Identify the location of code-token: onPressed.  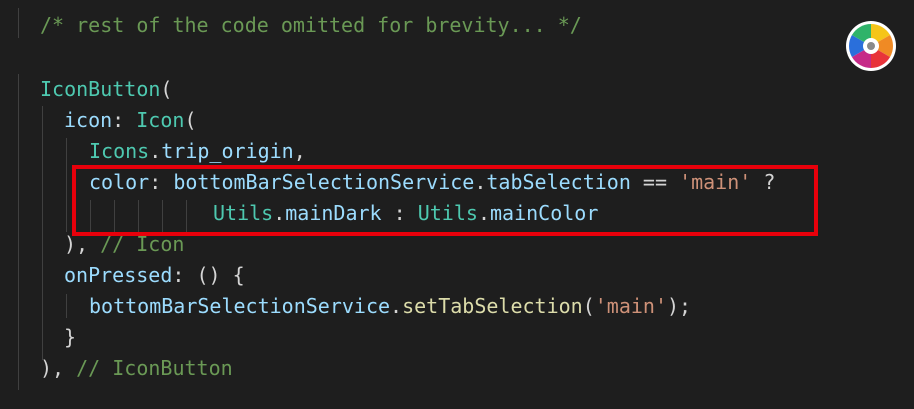
(118, 275).